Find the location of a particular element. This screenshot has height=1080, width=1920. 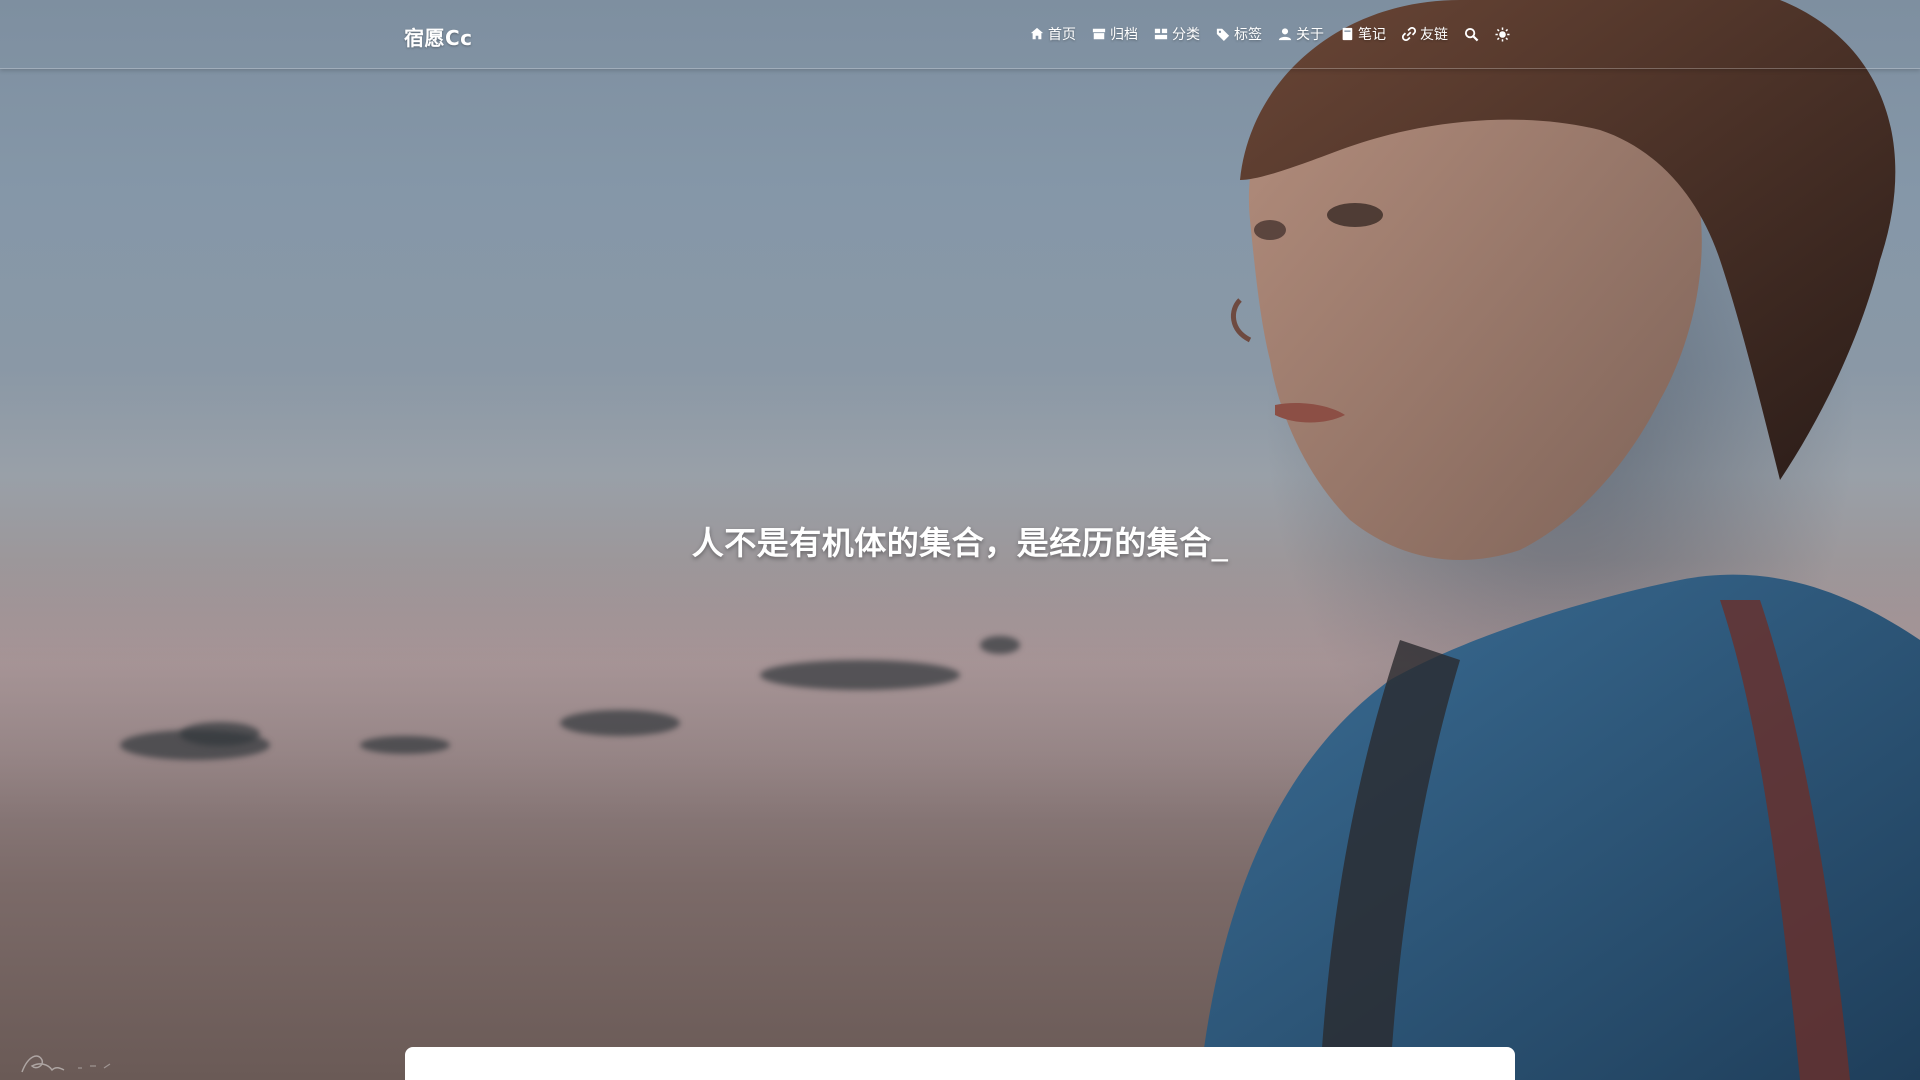

search-icon is located at coordinates (1471, 34).